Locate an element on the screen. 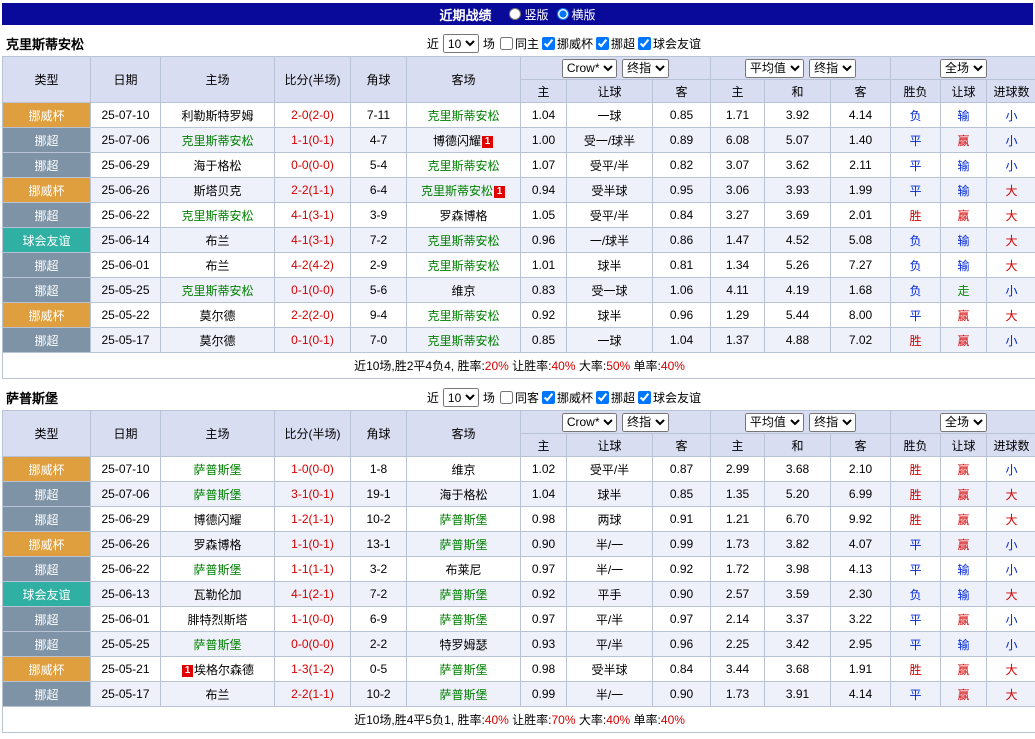 This screenshot has width=1035, height=739. away-team-cell: 克里斯蒂安松 1 is located at coordinates (463, 190).